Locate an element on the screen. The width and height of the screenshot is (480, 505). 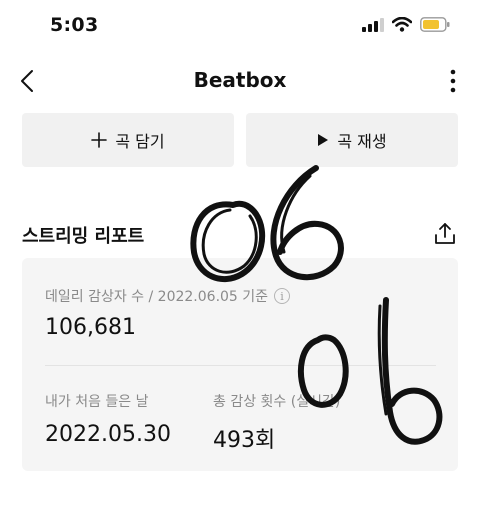
first-listened-label: 내가 처음 들은 날 is located at coordinates (97, 402).